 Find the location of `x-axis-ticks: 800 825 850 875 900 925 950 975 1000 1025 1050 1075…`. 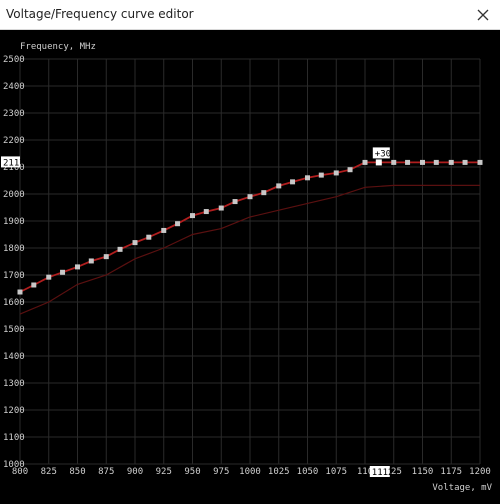

x-axis-ticks: 800 825 850 875 900 925 950 975 1000 1025 1050 1075… is located at coordinates (251, 472).